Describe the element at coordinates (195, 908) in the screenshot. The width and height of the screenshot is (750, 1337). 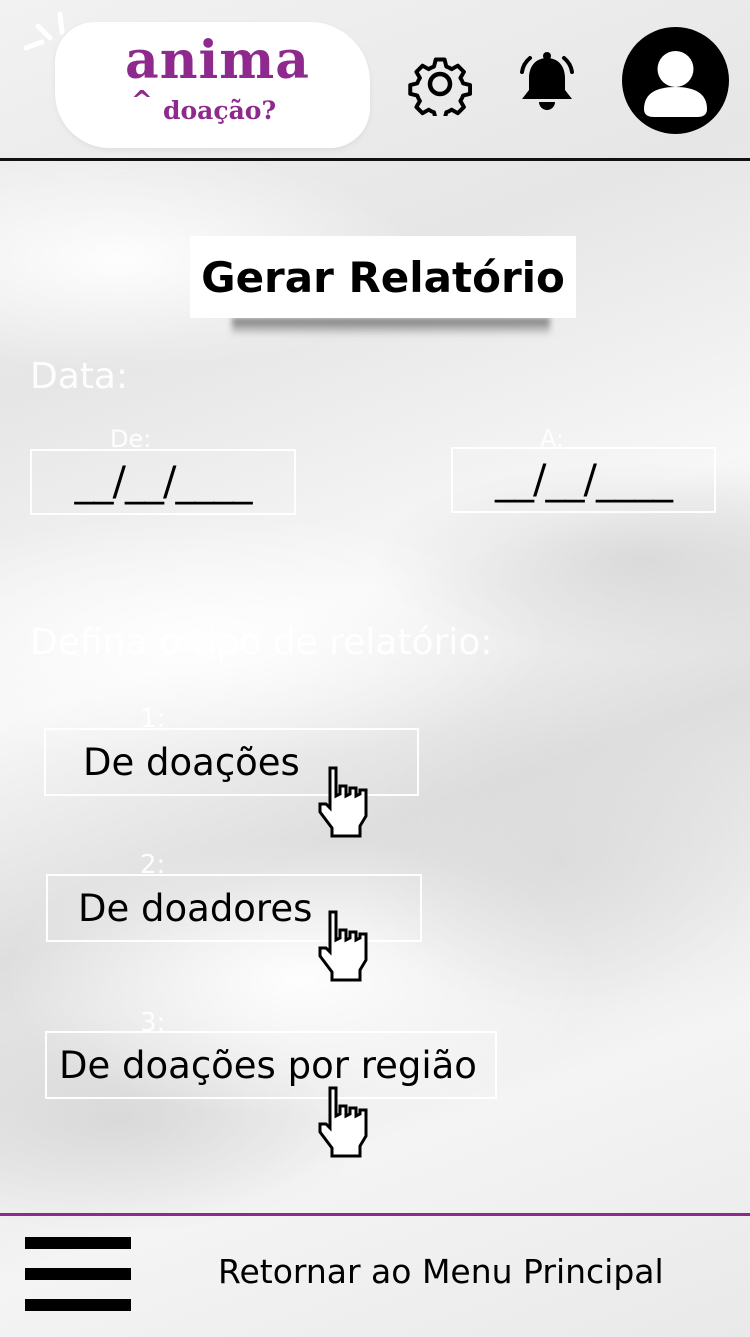
I see `report-option-label: De doadores` at that location.